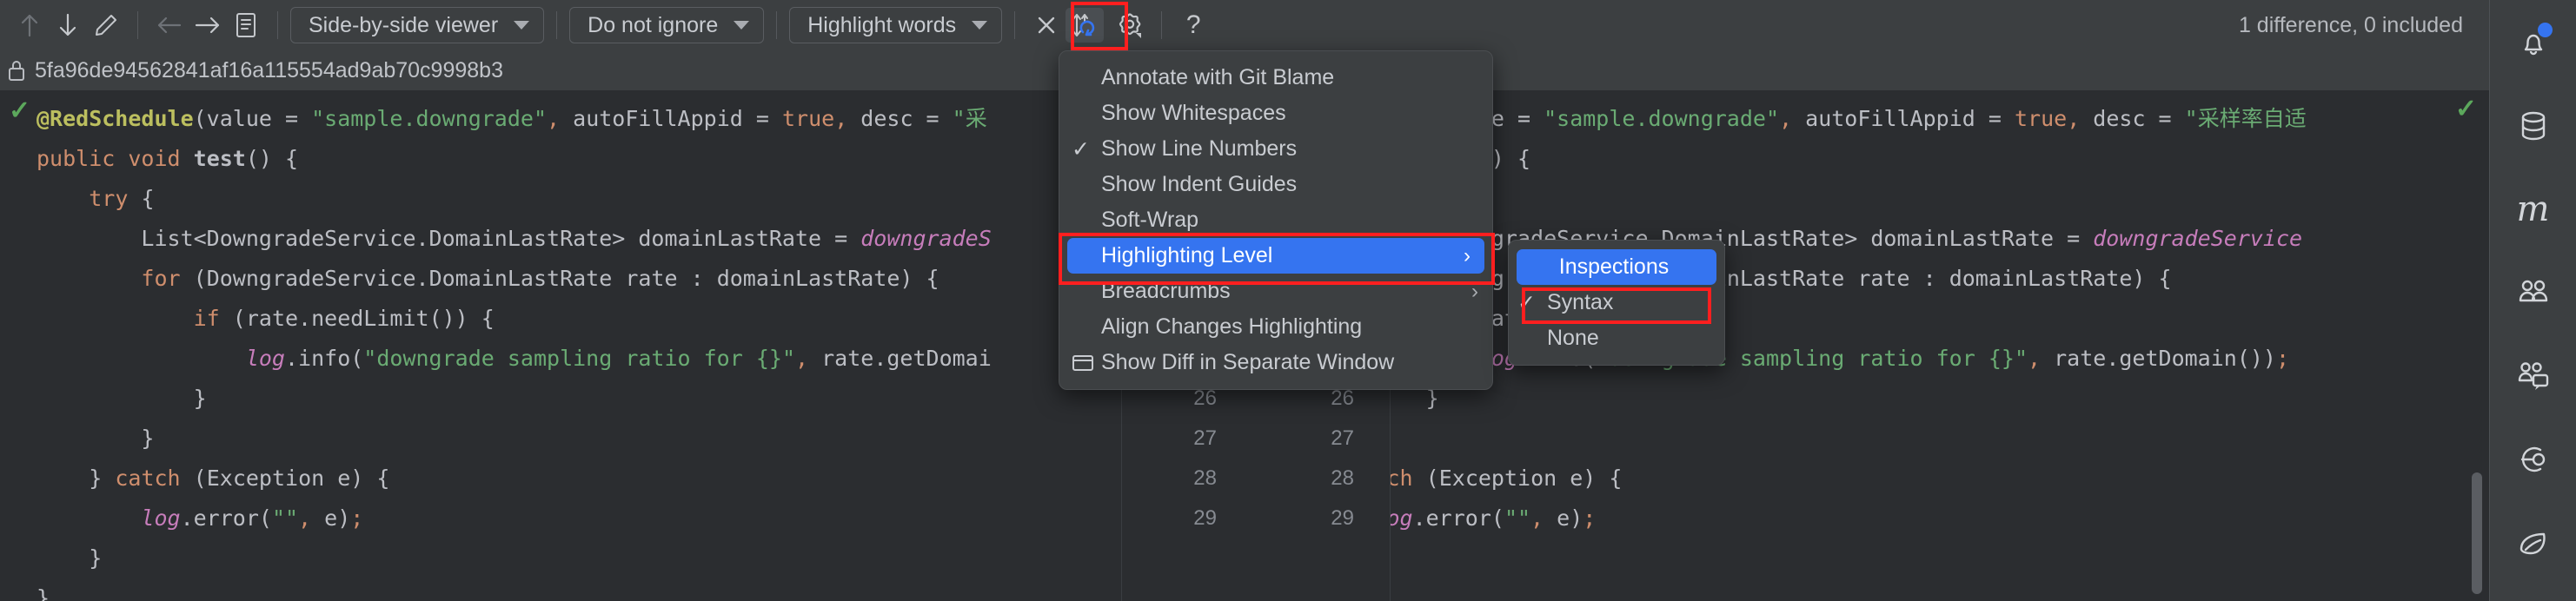 The height and width of the screenshot is (601, 2576). I want to click on menu-item-show-whitespaces: Show Whitespaces, so click(1275, 113).